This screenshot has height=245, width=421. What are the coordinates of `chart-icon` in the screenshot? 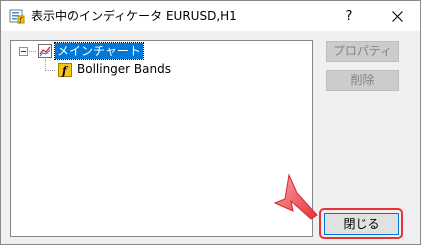 It's located at (45, 51).